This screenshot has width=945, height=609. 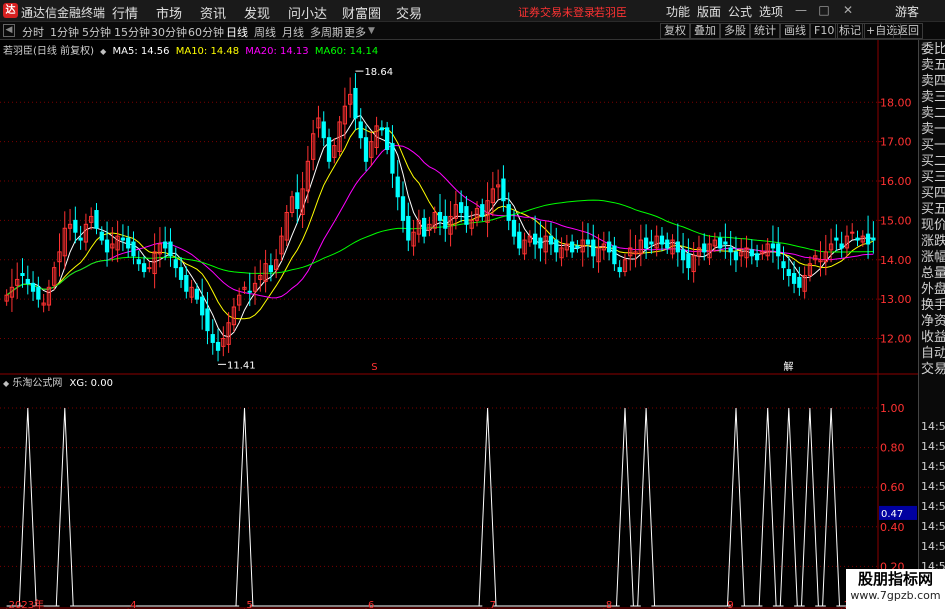 What do you see at coordinates (33, 32) in the screenshot?
I see `tab-fenshi: 分时` at bounding box center [33, 32].